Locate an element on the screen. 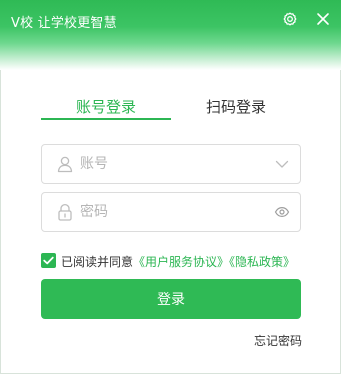  lock-icon is located at coordinates (65, 212).